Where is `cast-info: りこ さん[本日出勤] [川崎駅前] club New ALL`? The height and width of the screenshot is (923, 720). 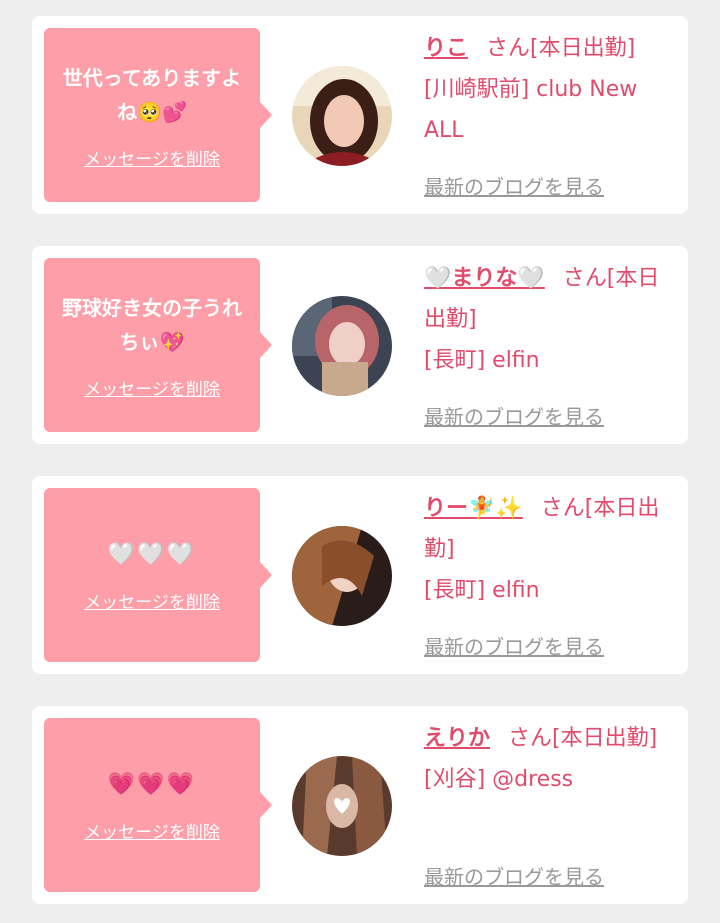
cast-info: りこ さん[本日出勤] [川崎駅前] club New ALL is located at coordinates (552, 89).